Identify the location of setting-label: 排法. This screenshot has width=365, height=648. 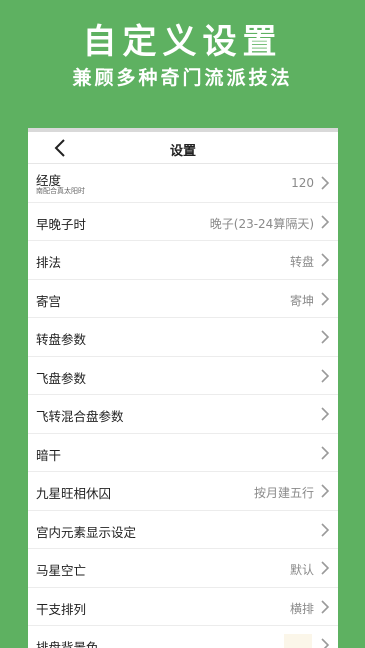
(49, 262).